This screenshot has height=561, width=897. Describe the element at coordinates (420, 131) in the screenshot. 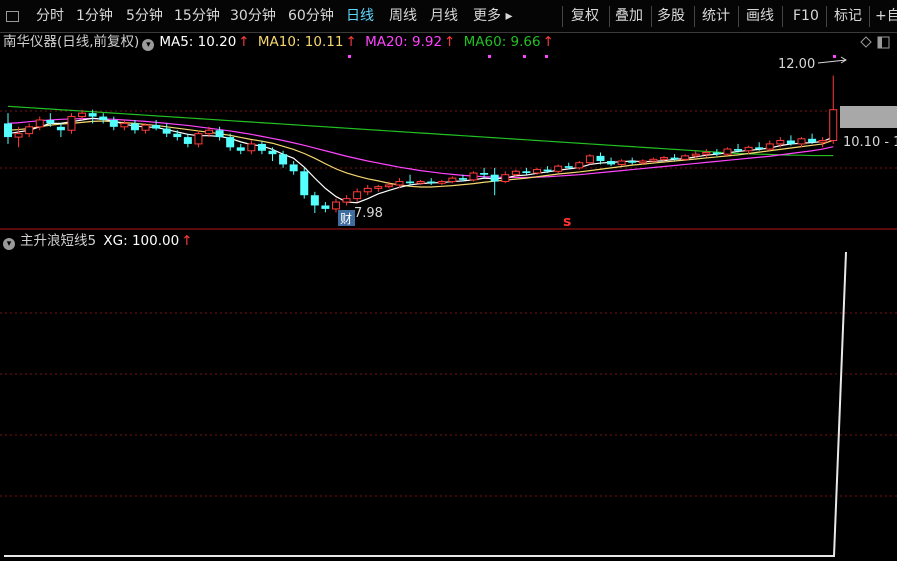

I see `ma60-line` at that location.